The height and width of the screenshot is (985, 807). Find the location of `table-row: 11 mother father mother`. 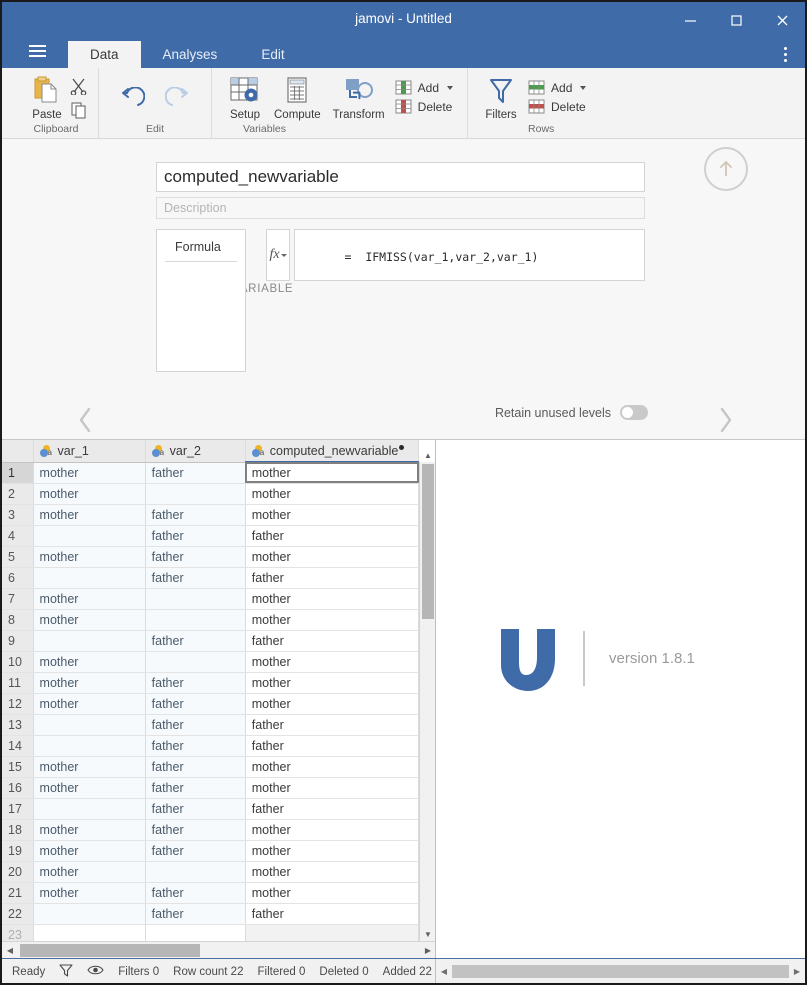

table-row: 11 mother father mother is located at coordinates (211, 683).